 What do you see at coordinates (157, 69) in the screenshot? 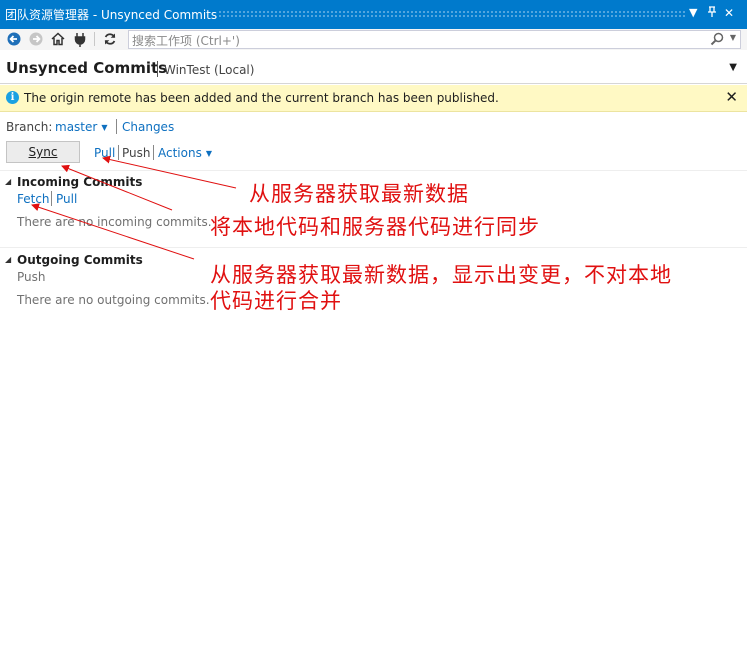
I see `header-separator` at bounding box center [157, 69].